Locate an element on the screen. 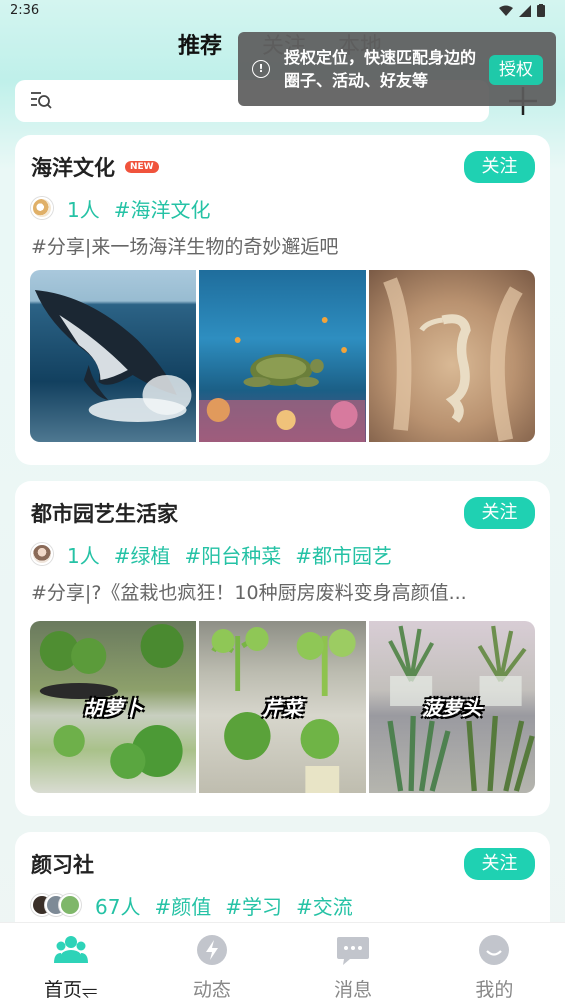  location-permission-toast: ! 授权定位，快速匹配身边的圈子、活动、好友等 授权 is located at coordinates (397, 69).